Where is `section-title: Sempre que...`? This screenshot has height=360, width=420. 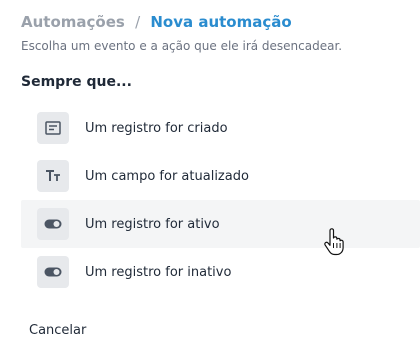
section-title: Sempre que... is located at coordinates (76, 82).